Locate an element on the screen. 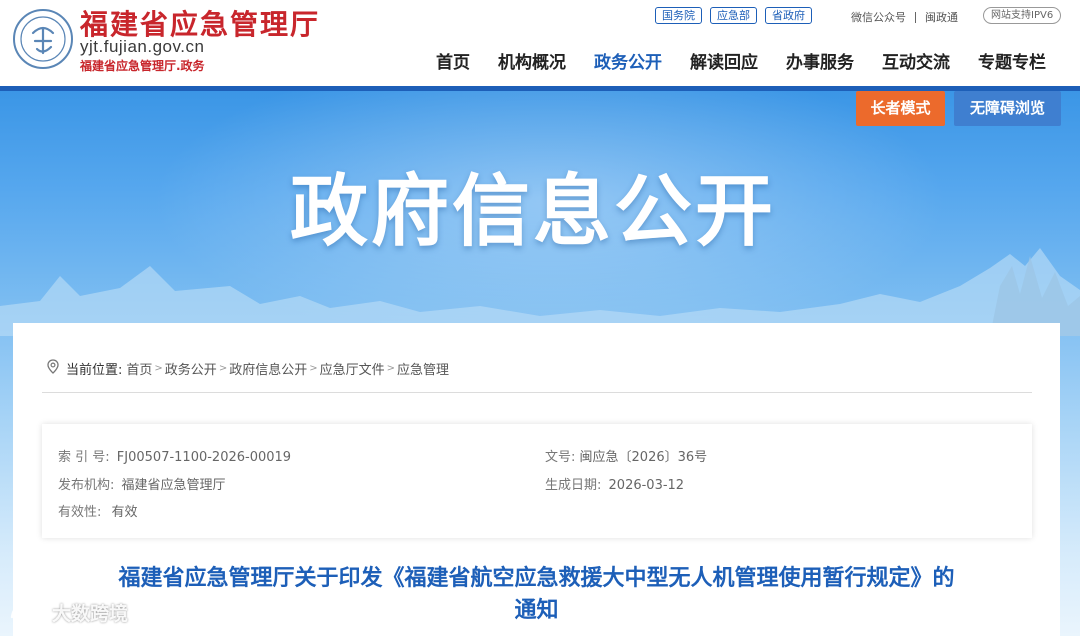  link-emergency-ministry: 应急部 is located at coordinates (733, 15).